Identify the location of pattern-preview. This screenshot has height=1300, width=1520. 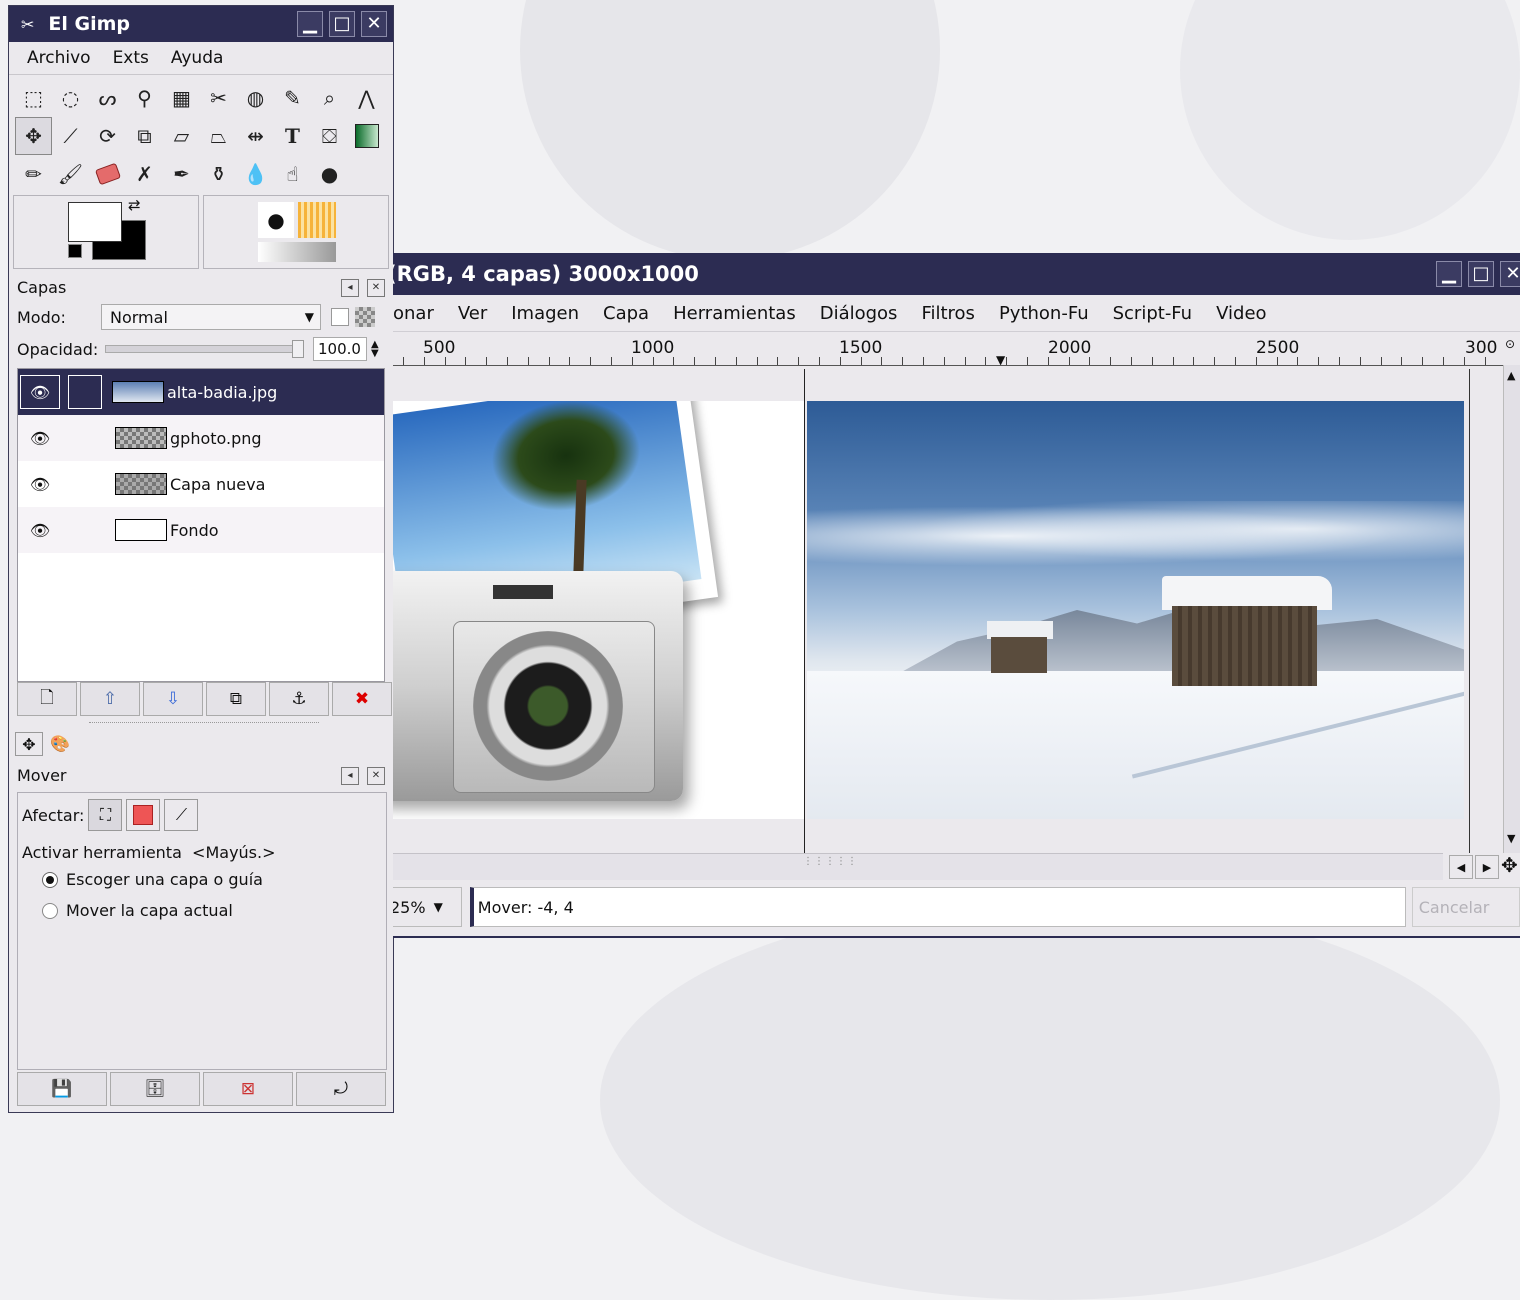
(317, 220).